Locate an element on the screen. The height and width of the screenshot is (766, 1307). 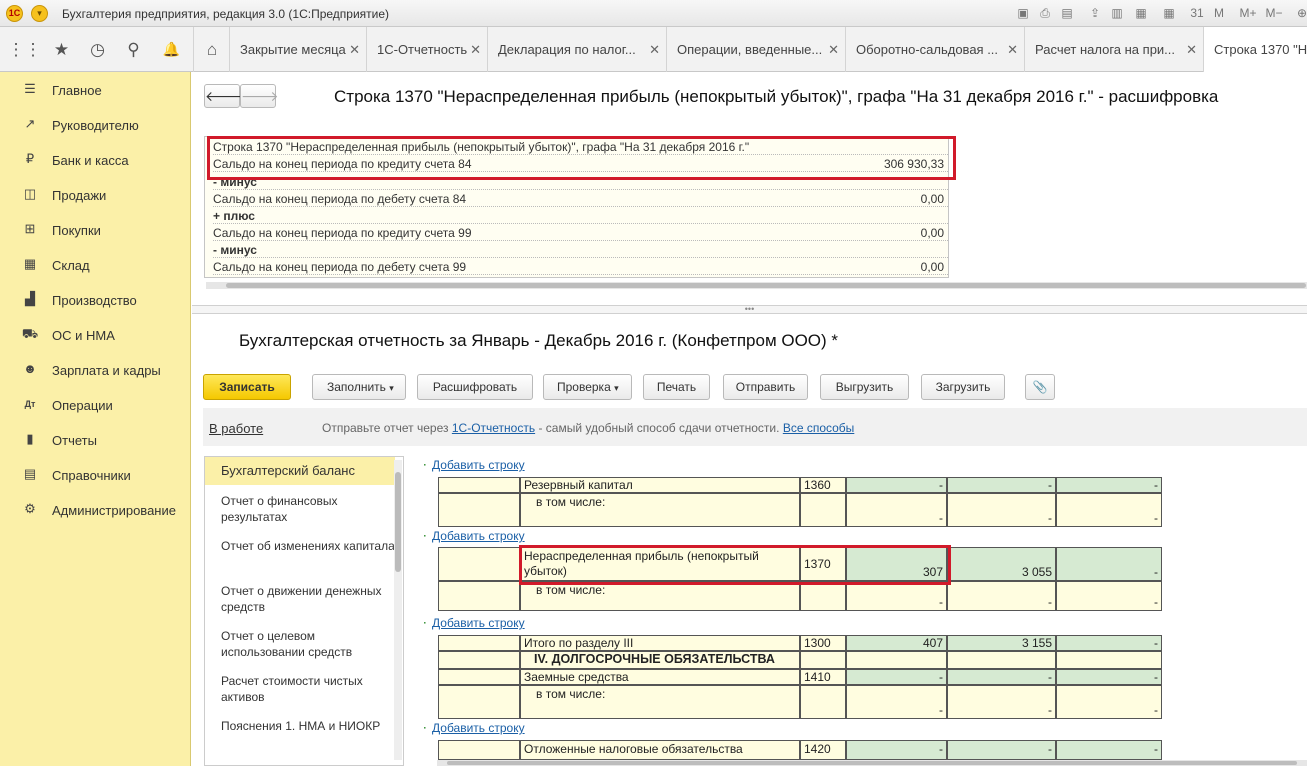
report-section-item: Бухгалтерский баланс is located at coordinates (300, 471).